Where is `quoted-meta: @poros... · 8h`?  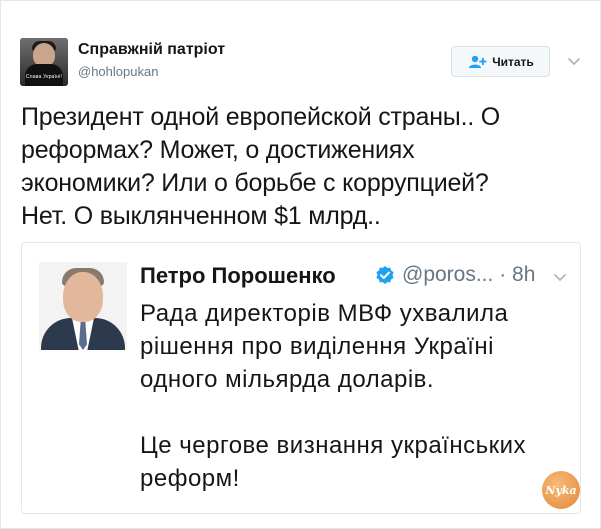 quoted-meta: @poros... · 8h is located at coordinates (468, 275).